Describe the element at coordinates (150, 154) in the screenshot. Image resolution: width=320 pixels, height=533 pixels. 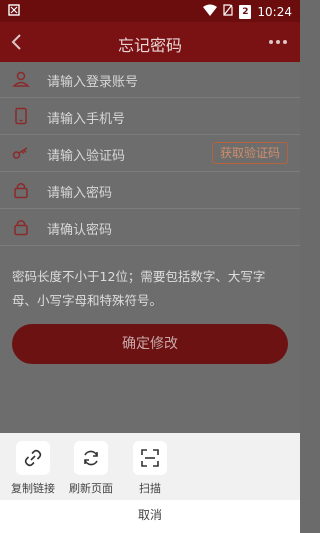
I see `verification-code-field: 请输入验证码 获取验证码` at that location.